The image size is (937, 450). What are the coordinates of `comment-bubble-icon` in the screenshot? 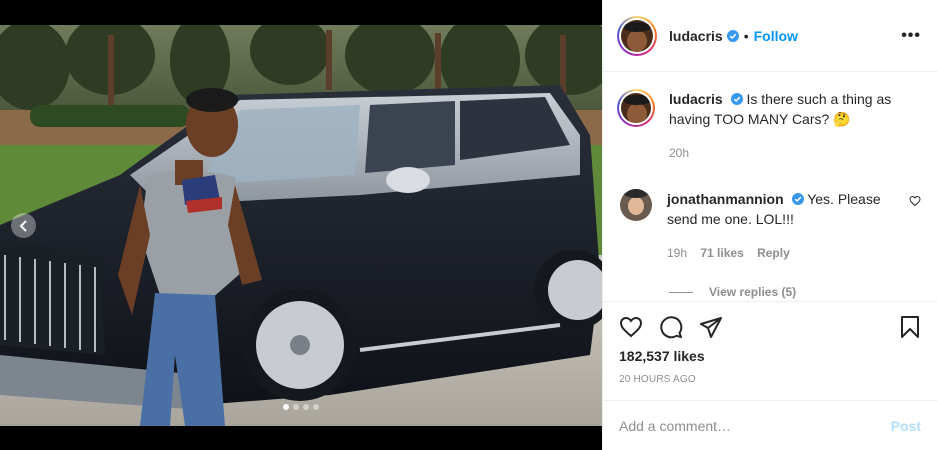 It's located at (671, 327).